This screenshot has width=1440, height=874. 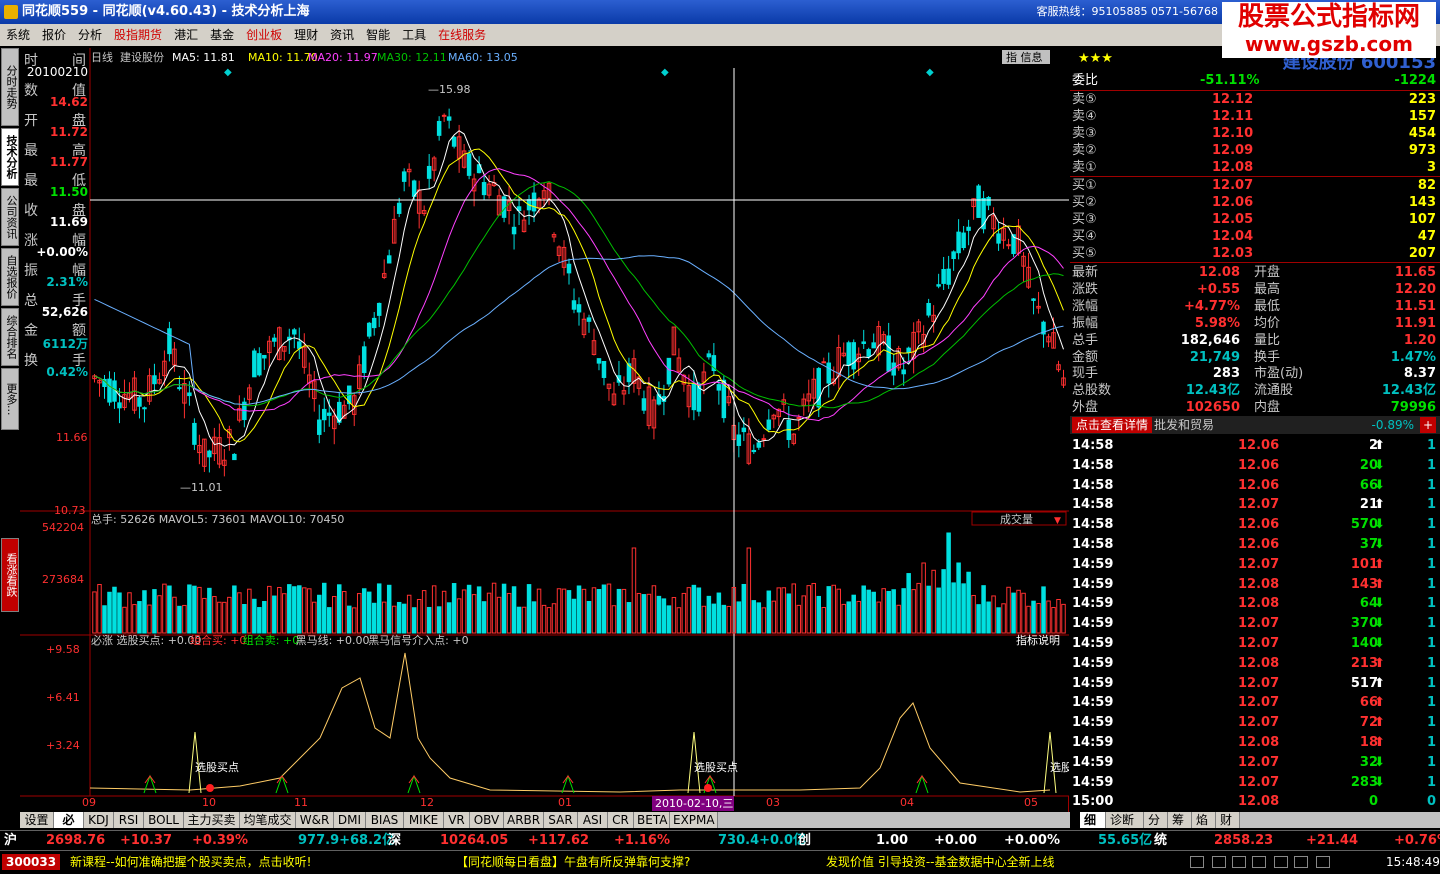 What do you see at coordinates (1156, 820) in the screenshot?
I see `right-tab-2: 分` at bounding box center [1156, 820].